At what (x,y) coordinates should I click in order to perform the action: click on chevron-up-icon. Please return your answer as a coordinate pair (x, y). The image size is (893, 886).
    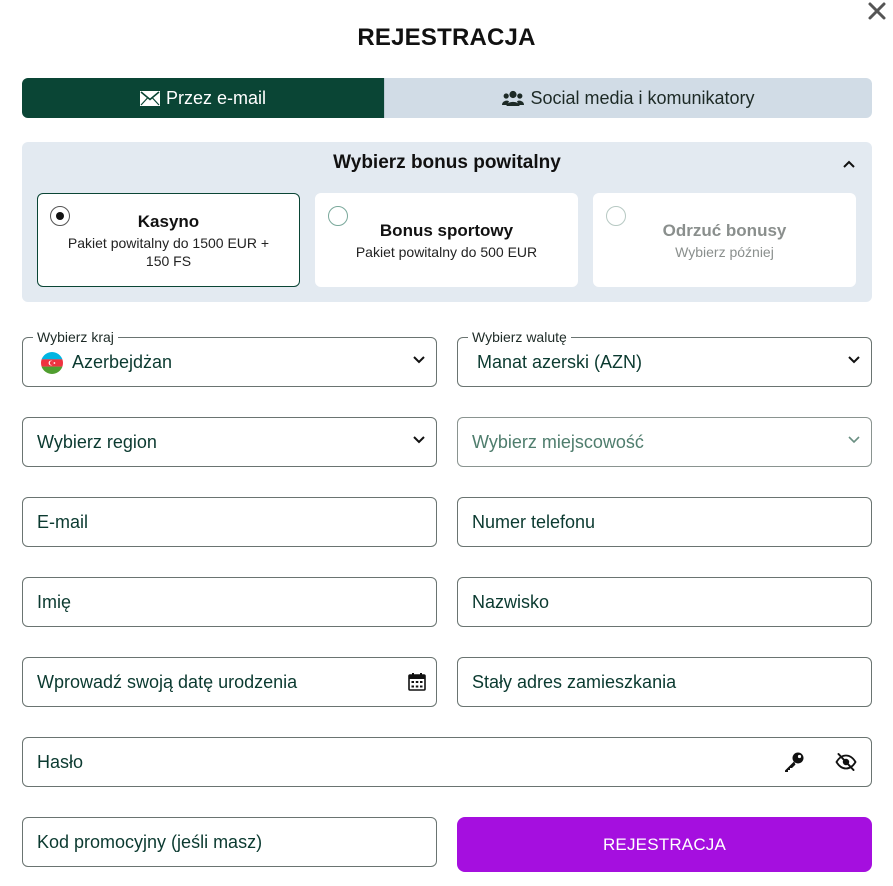
    Looking at the image, I should click on (849, 164).